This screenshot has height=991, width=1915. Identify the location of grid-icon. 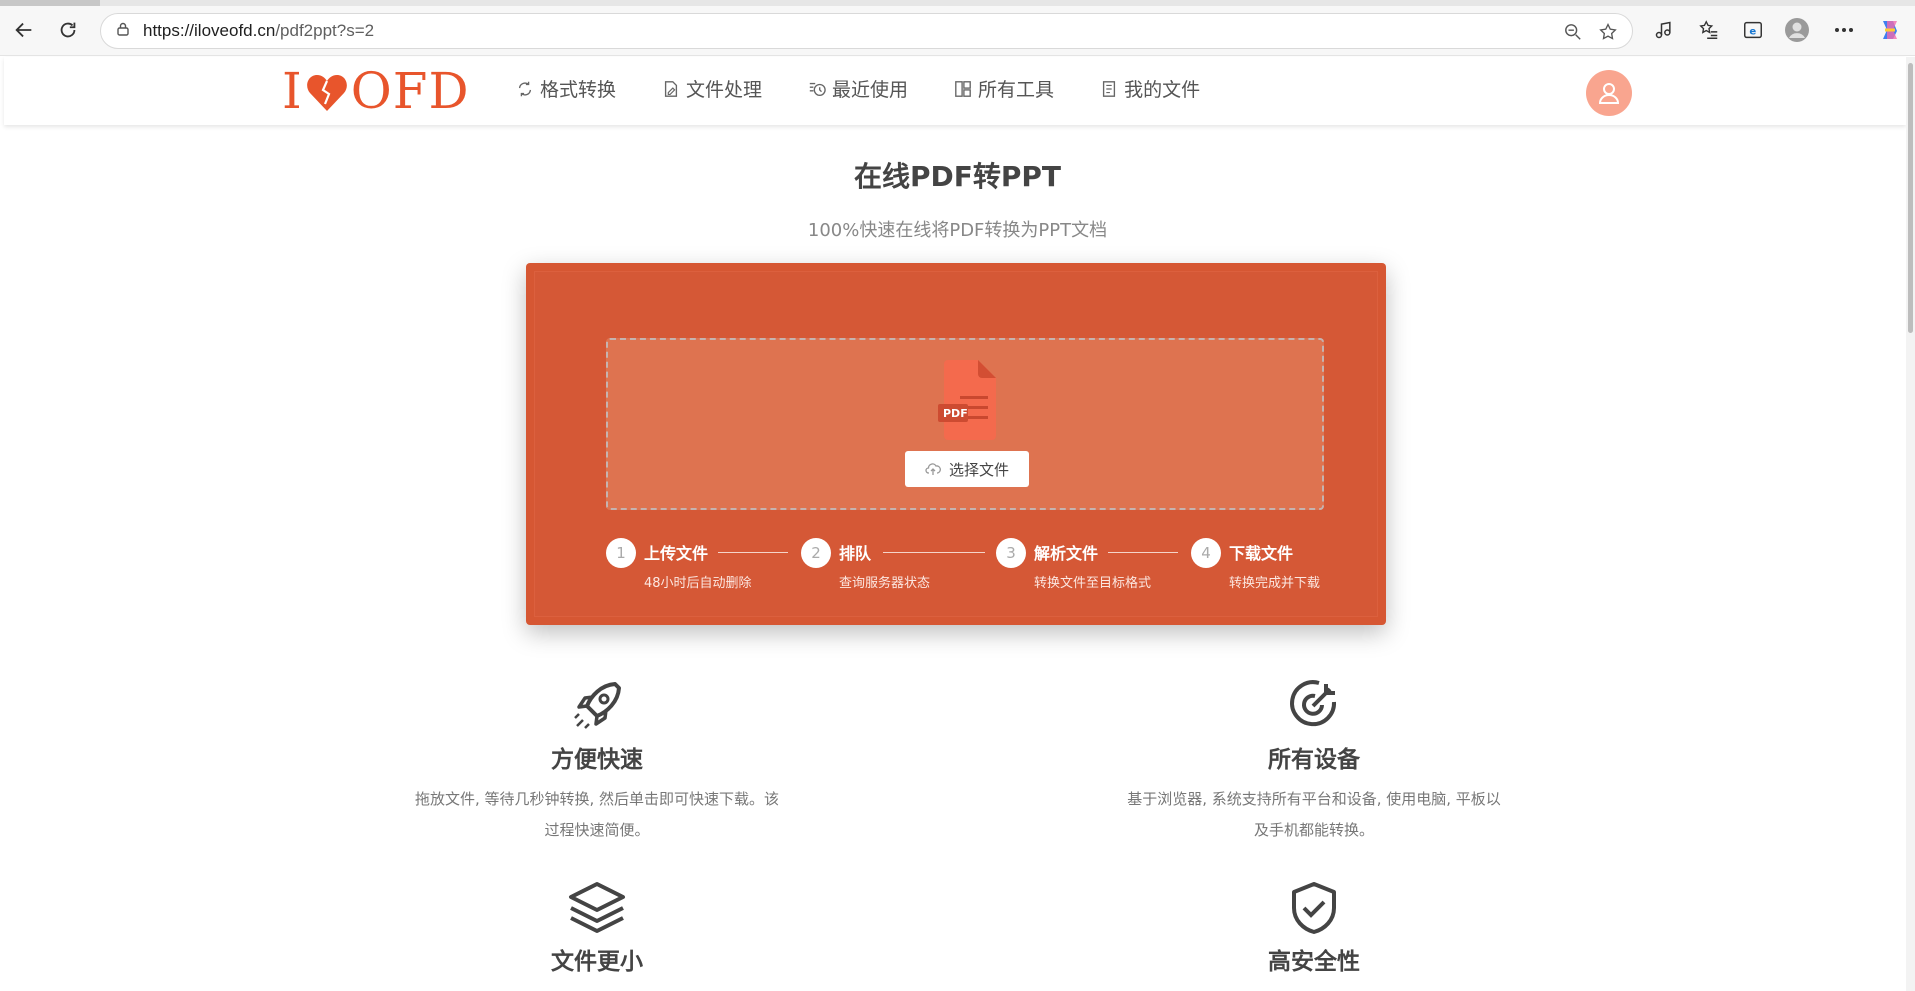
(963, 88).